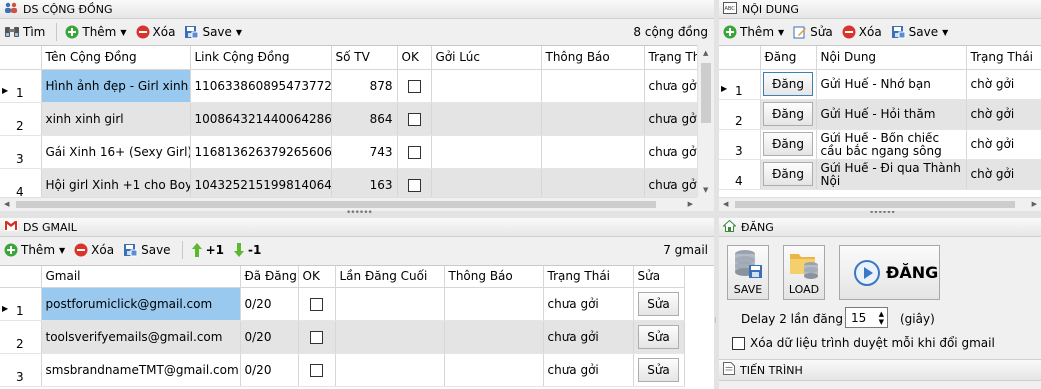  I want to click on community-save-button: Save ▼, so click(213, 32).